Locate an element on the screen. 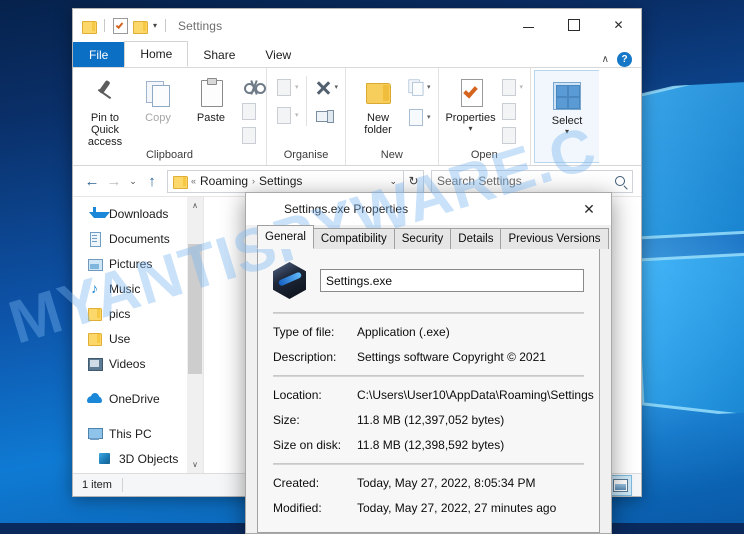 The width and height of the screenshot is (744, 534). tab-previous-versions: Previous Versions is located at coordinates (554, 238).